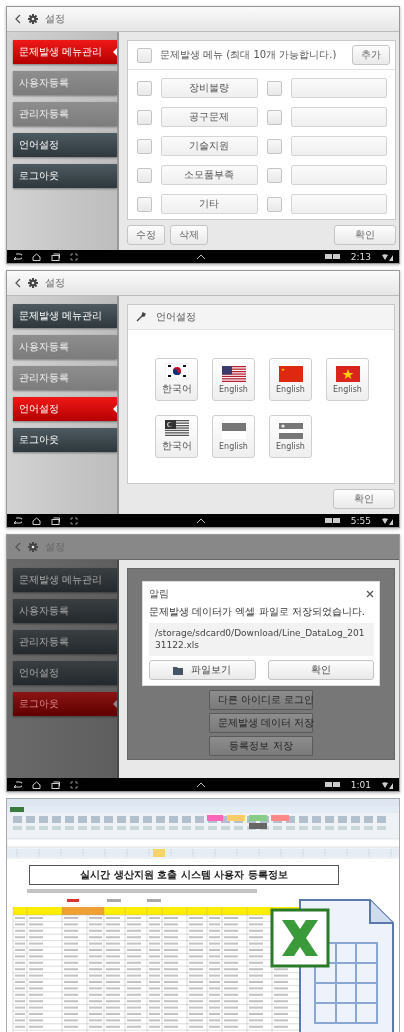 The width and height of the screenshot is (404, 1032). Describe the element at coordinates (370, 594) in the screenshot. I see `close-icon` at that location.